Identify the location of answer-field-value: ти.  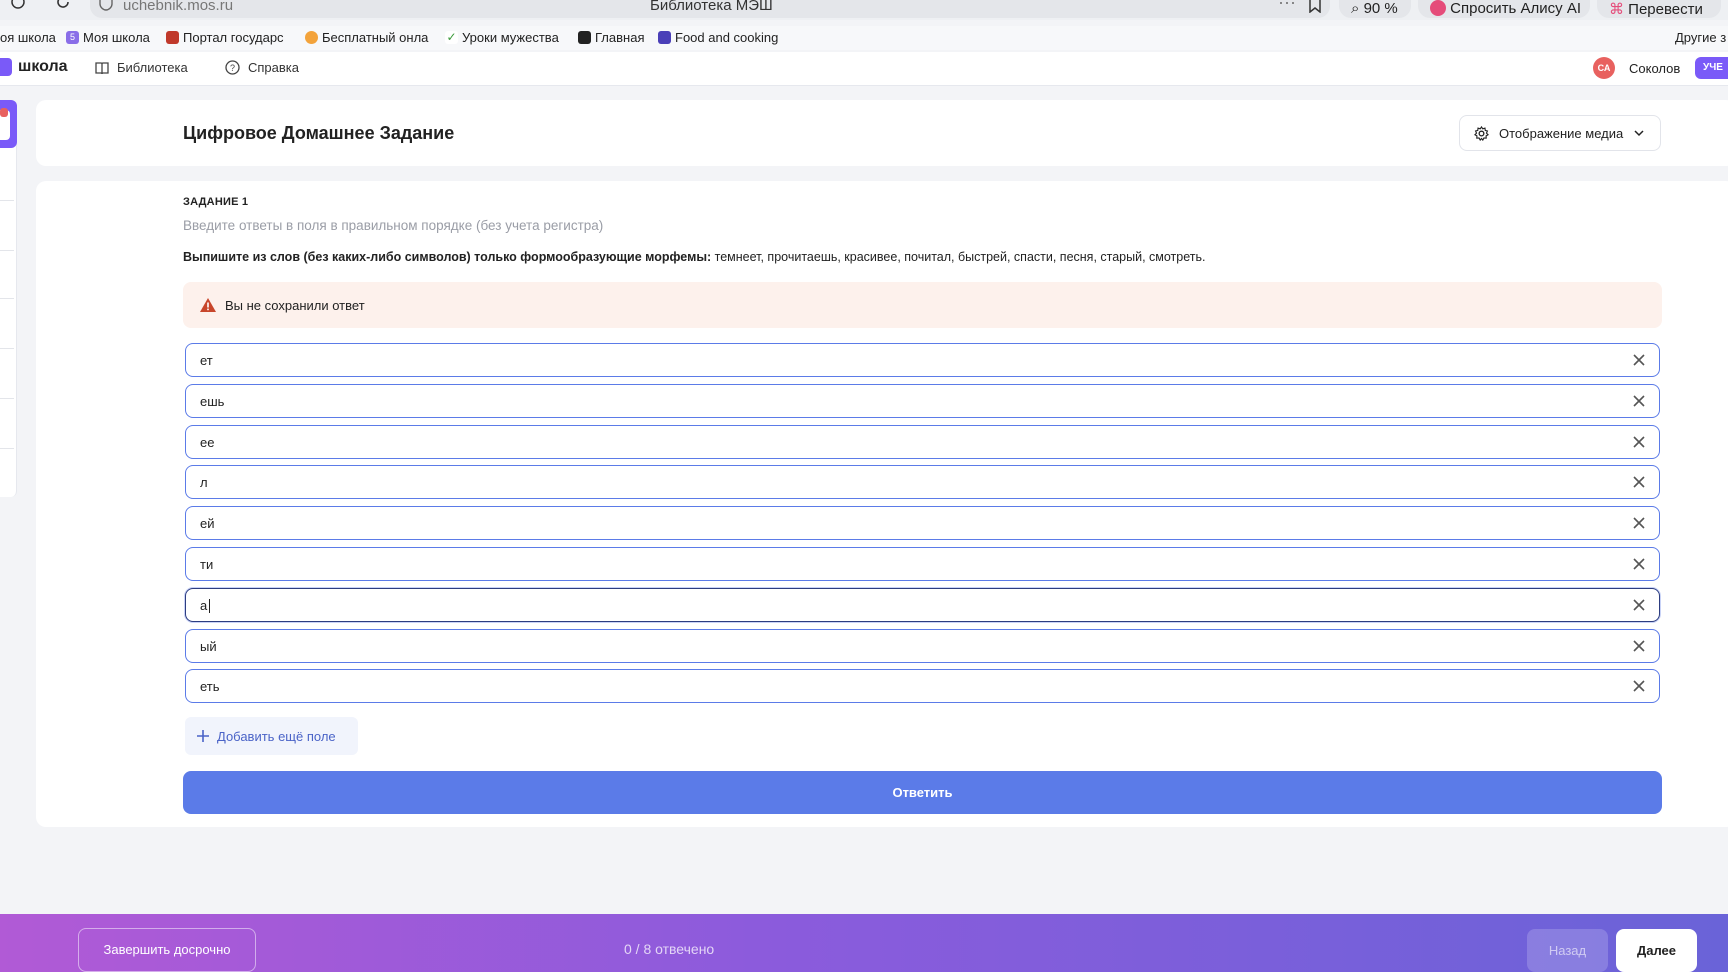
(206, 564).